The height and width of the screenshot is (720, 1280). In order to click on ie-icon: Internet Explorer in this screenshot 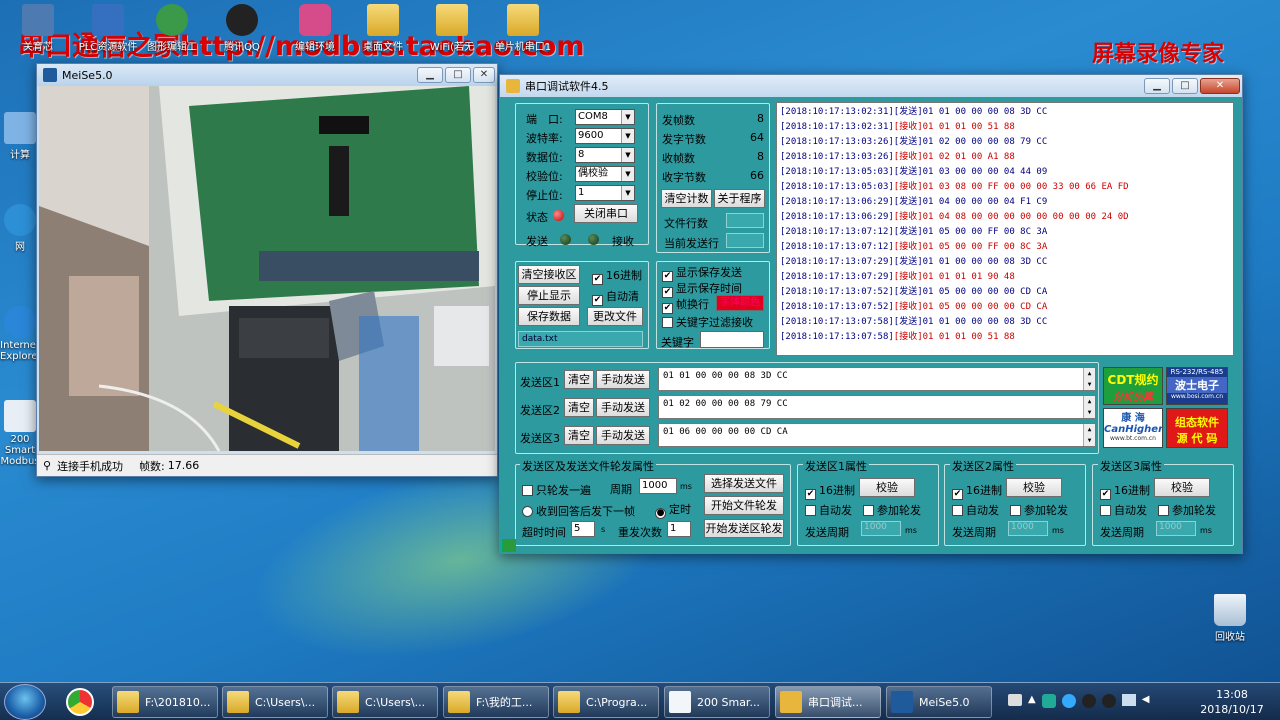, I will do `click(21, 334)`.